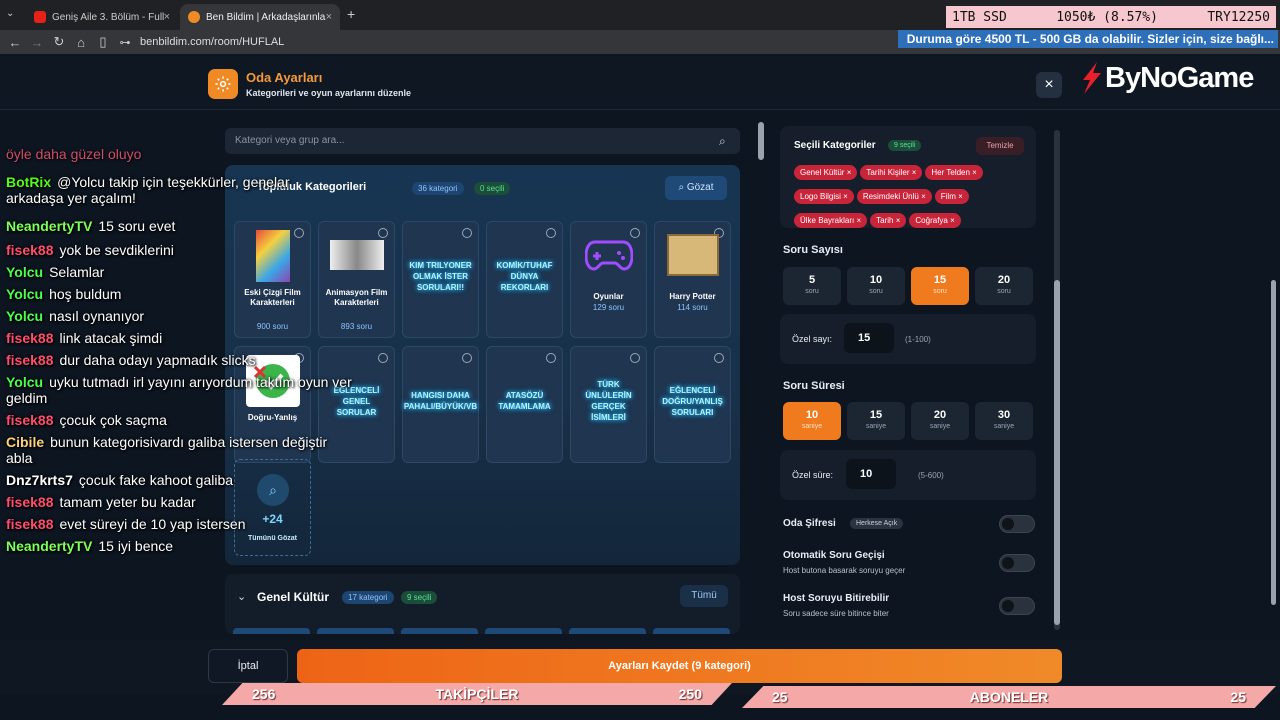 The image size is (1280, 720). I want to click on selected-chip: Film ×, so click(951, 196).